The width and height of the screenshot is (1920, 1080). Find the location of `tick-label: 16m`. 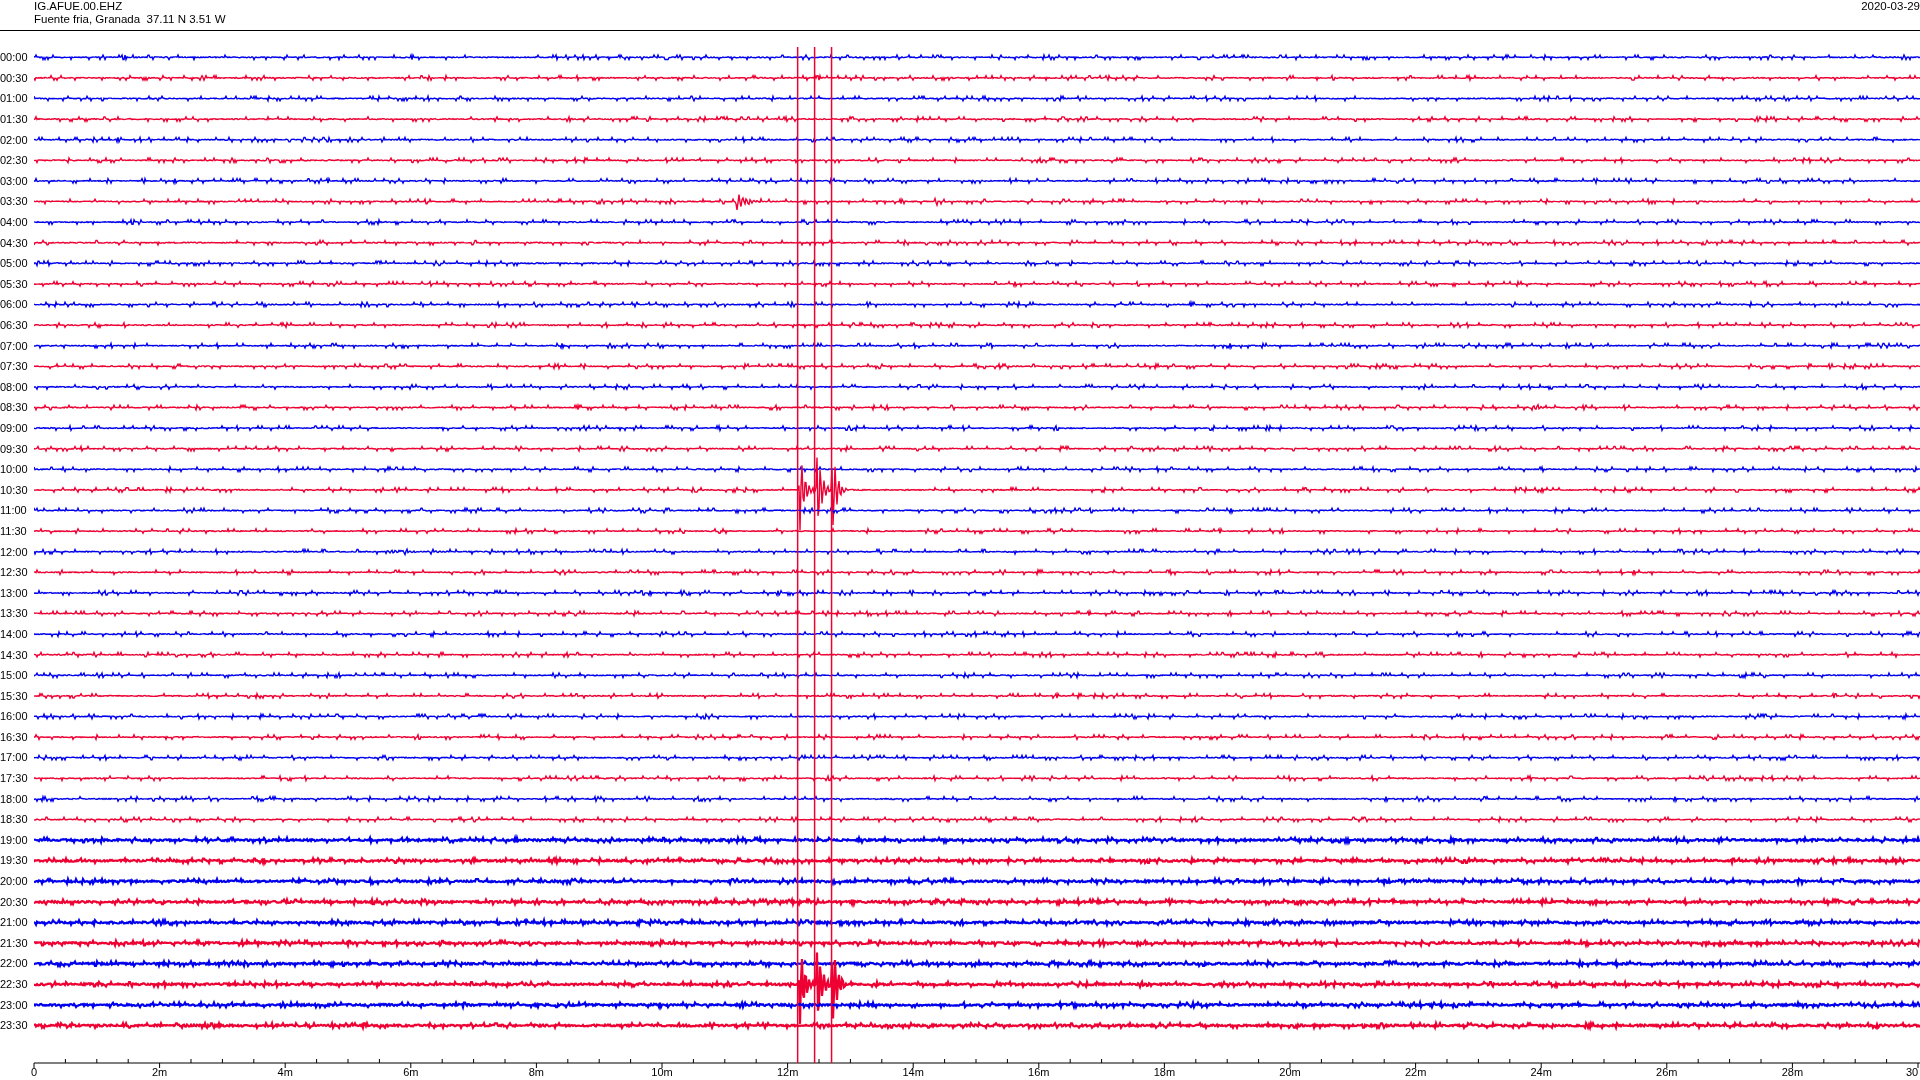

tick-label: 16m is located at coordinates (1039, 1071).